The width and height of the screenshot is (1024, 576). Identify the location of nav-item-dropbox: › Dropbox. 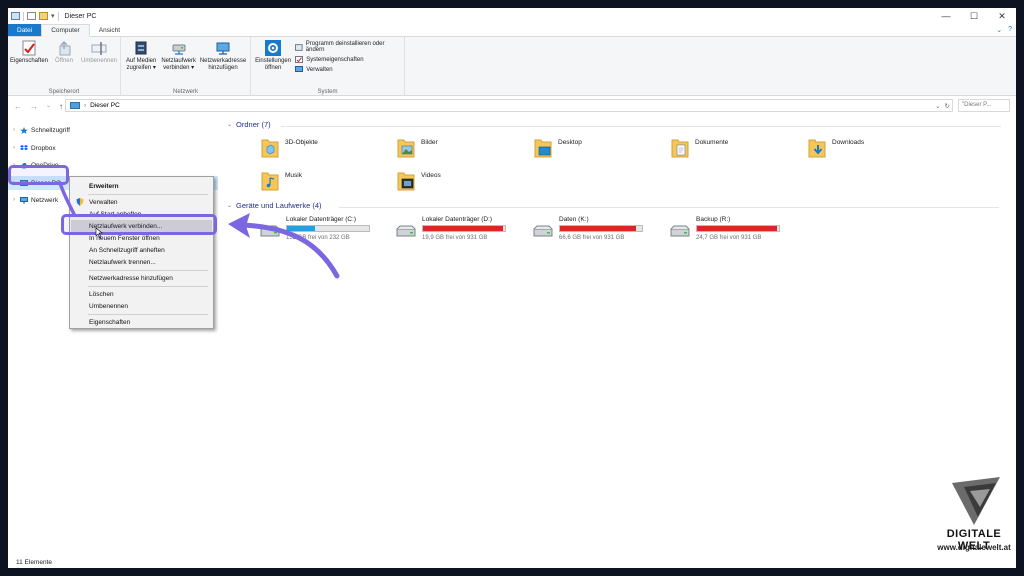
(113, 148).